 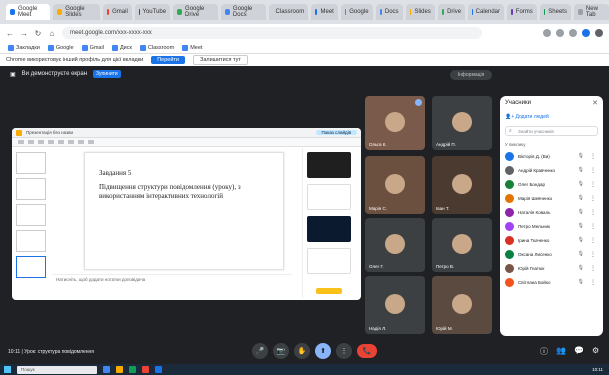 I want to click on browser-tab: Drive, so click(x=451, y=12).